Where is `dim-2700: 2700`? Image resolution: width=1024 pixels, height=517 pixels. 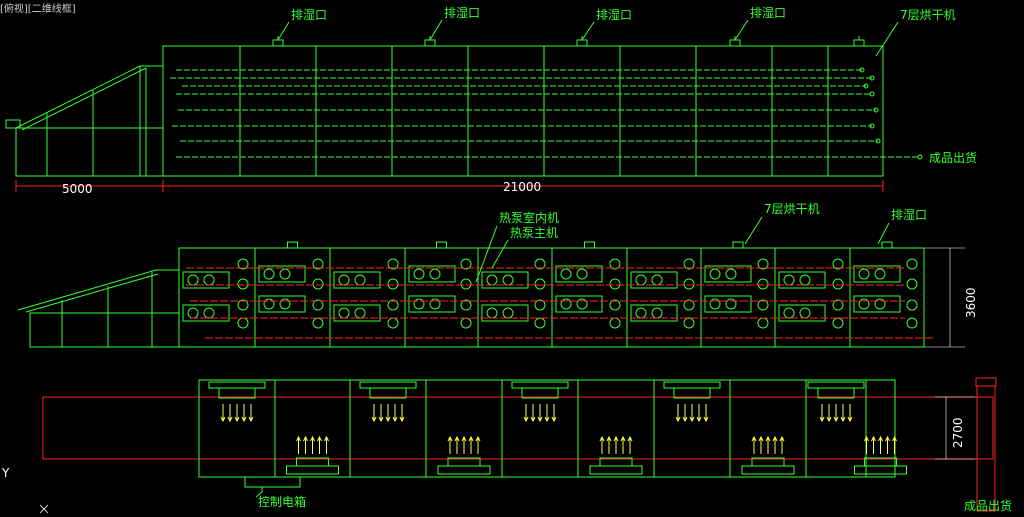 dim-2700: 2700 is located at coordinates (958, 432).